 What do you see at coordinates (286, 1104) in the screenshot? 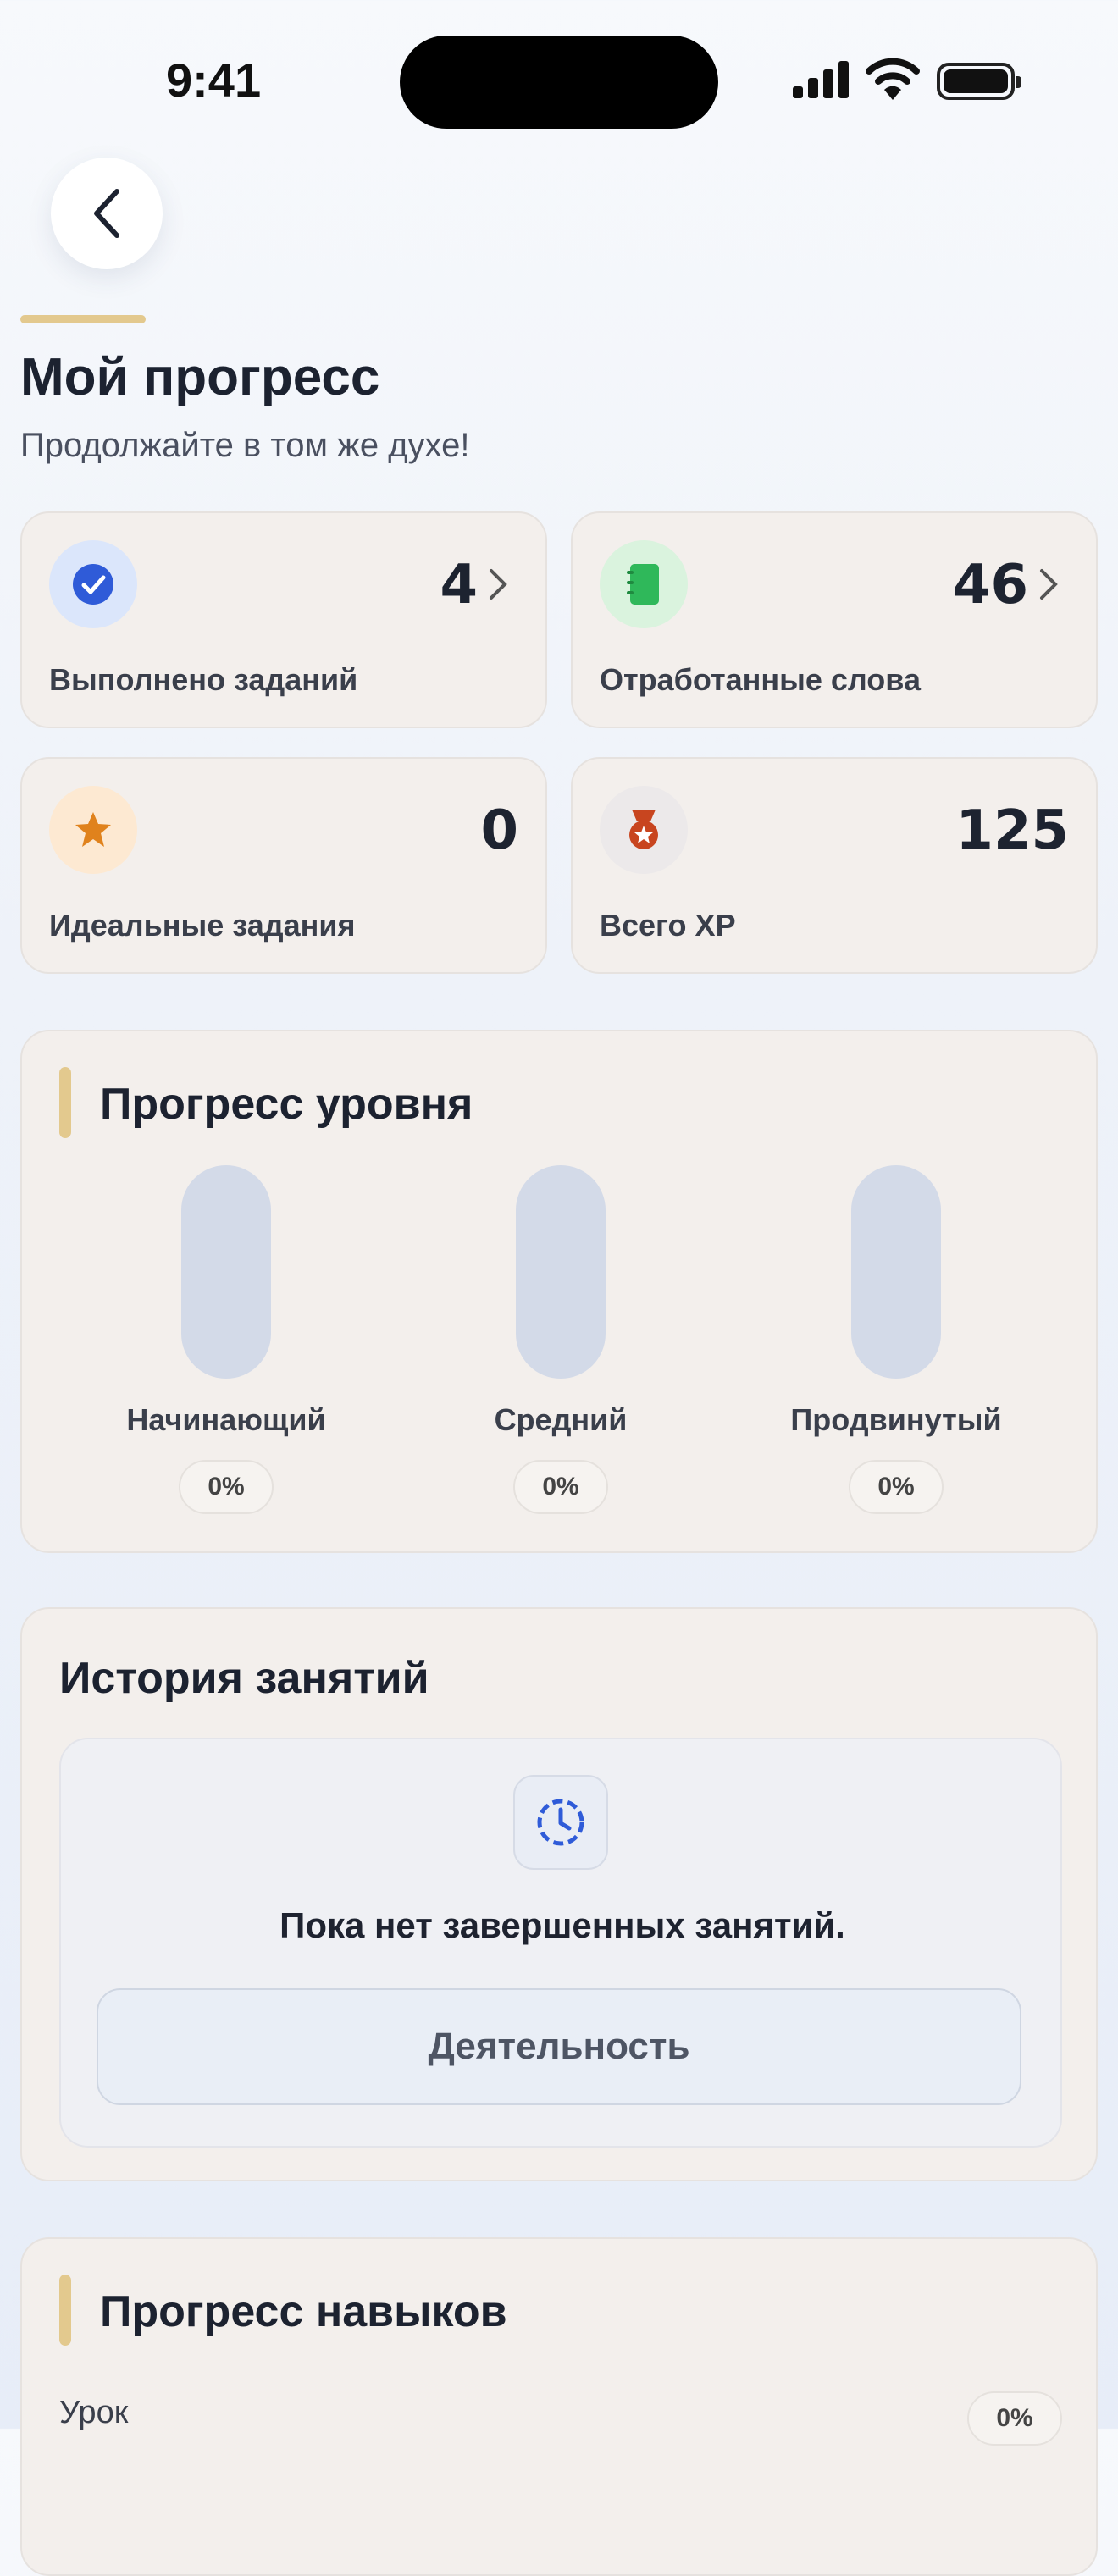
I see `section-title: Прогресс уровня` at bounding box center [286, 1104].